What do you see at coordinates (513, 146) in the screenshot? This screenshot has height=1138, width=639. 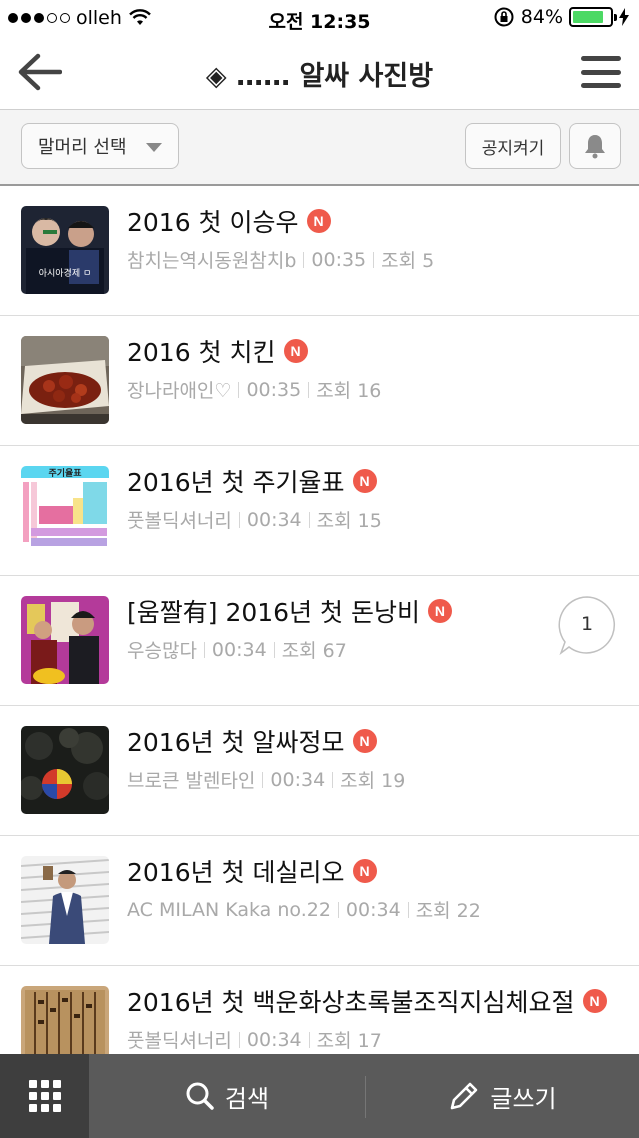 I see `notice-toggle-button: 공지켜기` at bounding box center [513, 146].